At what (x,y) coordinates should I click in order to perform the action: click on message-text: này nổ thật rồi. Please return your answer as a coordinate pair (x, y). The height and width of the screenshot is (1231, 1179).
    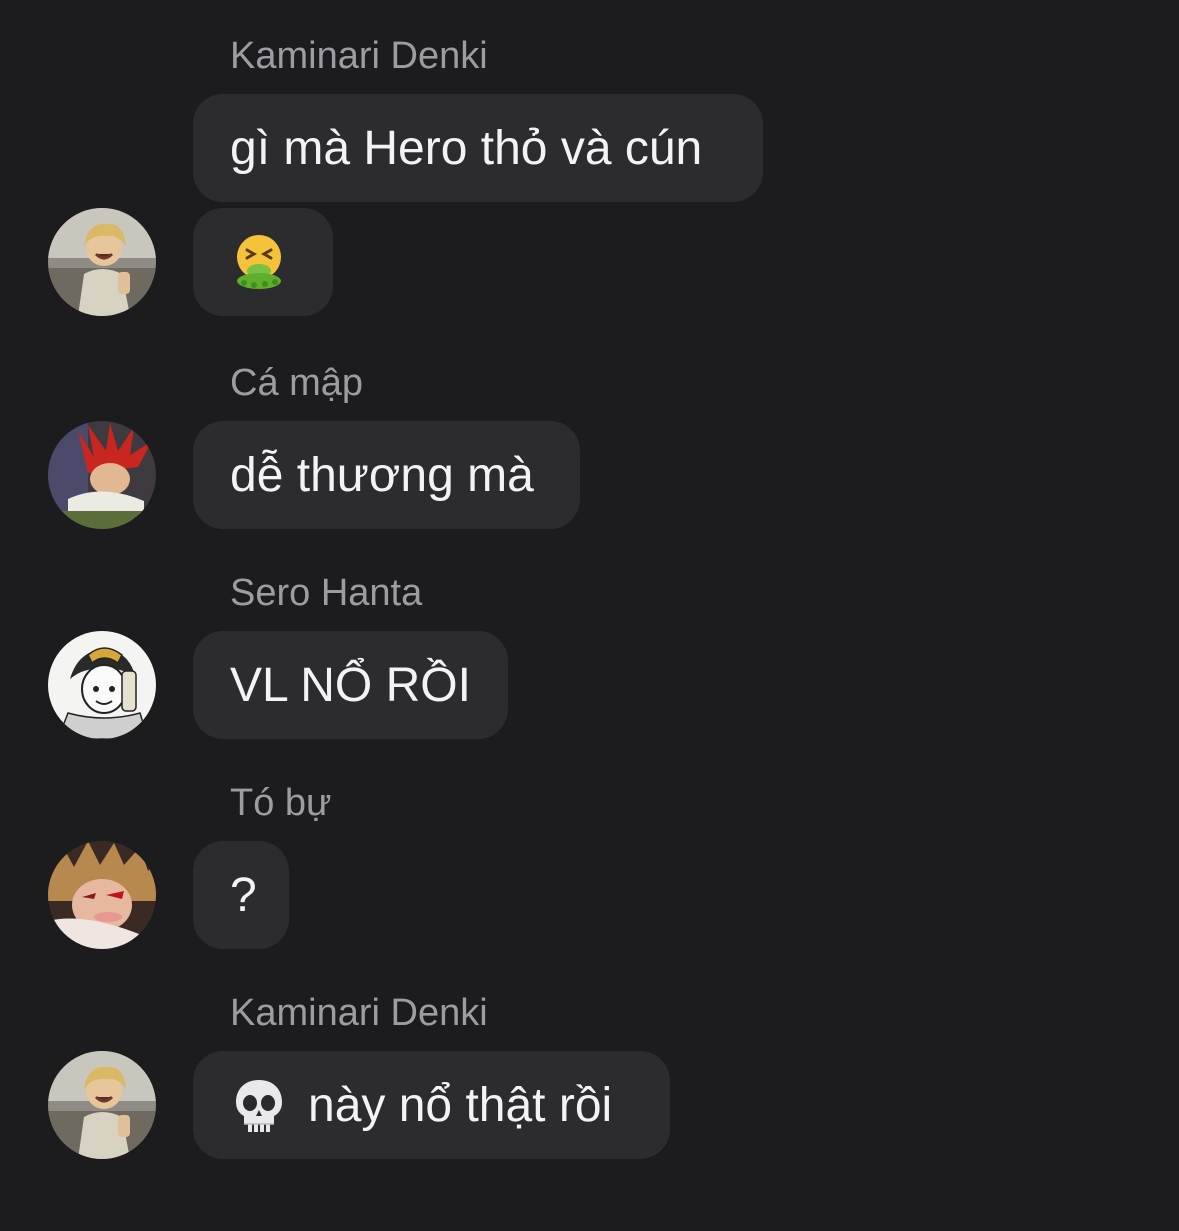
    Looking at the image, I should click on (460, 1105).